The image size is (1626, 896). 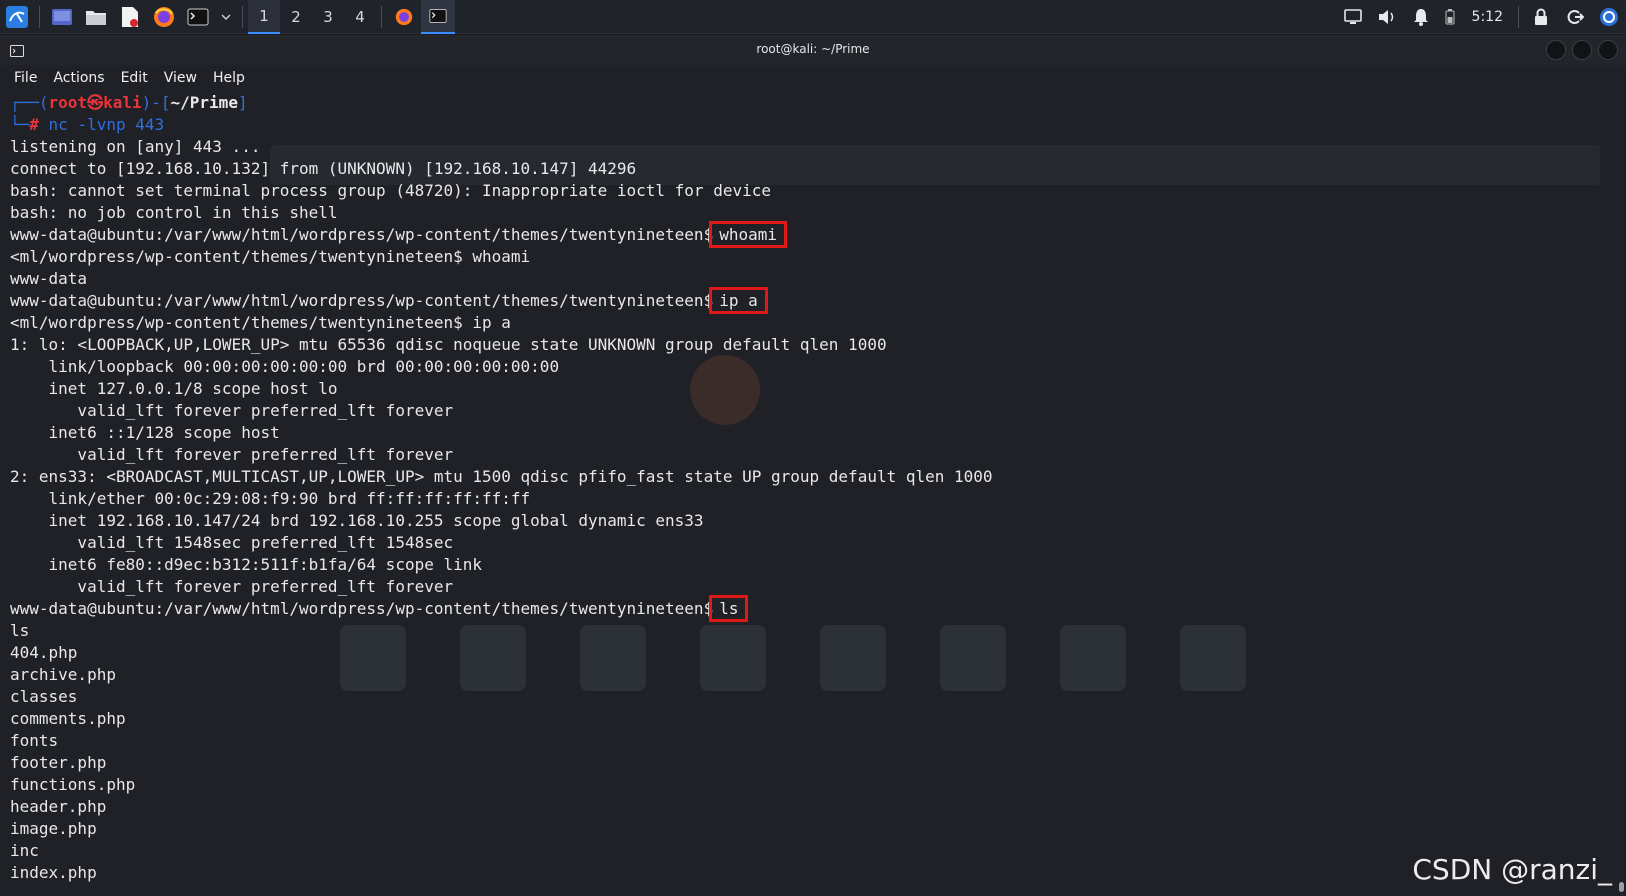 What do you see at coordinates (491, 322) in the screenshot?
I see `echo-command: ip a` at bounding box center [491, 322].